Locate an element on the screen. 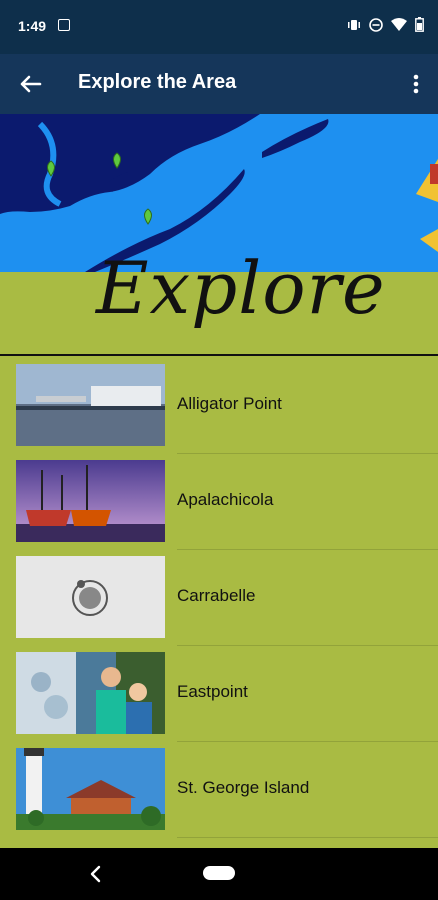 The height and width of the screenshot is (900, 438). page-title: Explore the Area is located at coordinates (157, 82).